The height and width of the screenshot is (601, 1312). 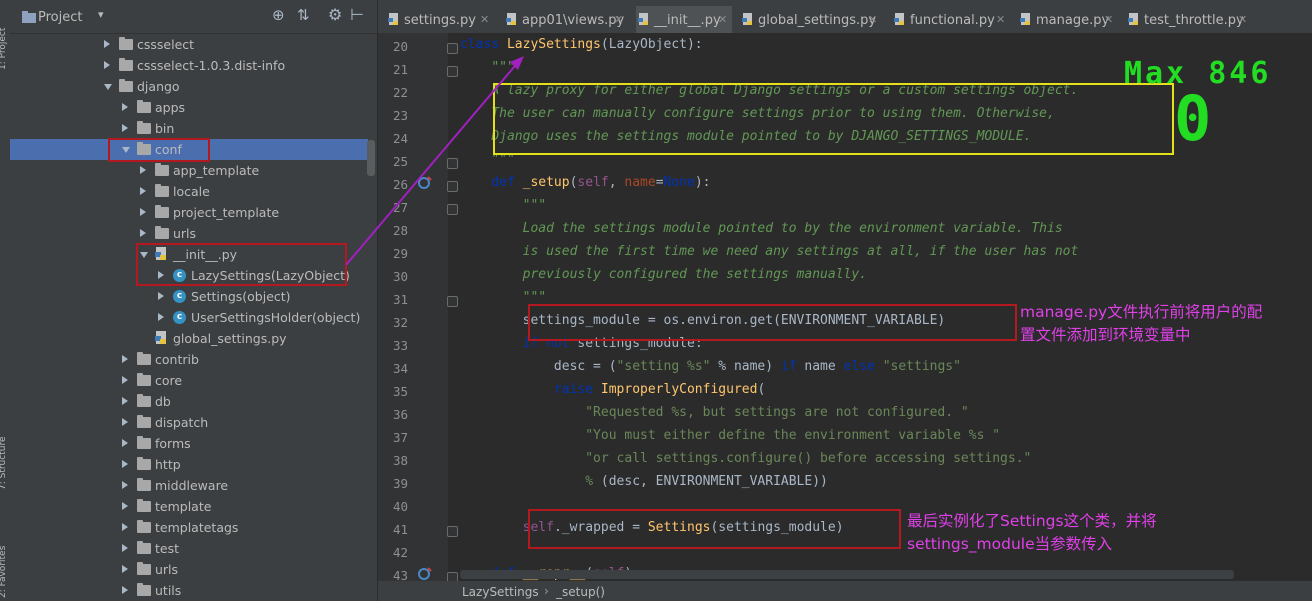 I want to click on breadcrumb-method: _setup(), so click(x=580, y=592).